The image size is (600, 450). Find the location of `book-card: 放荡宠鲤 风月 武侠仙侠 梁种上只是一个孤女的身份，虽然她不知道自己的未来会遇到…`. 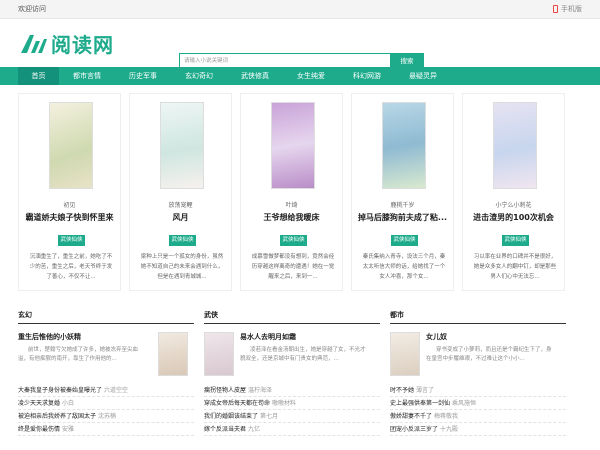

book-card: 放荡宠鲤 风月 武侠仙侠 梁种上只是一个孤女的身份，虽然她不知道自己的未来会遇到… is located at coordinates (180, 192).